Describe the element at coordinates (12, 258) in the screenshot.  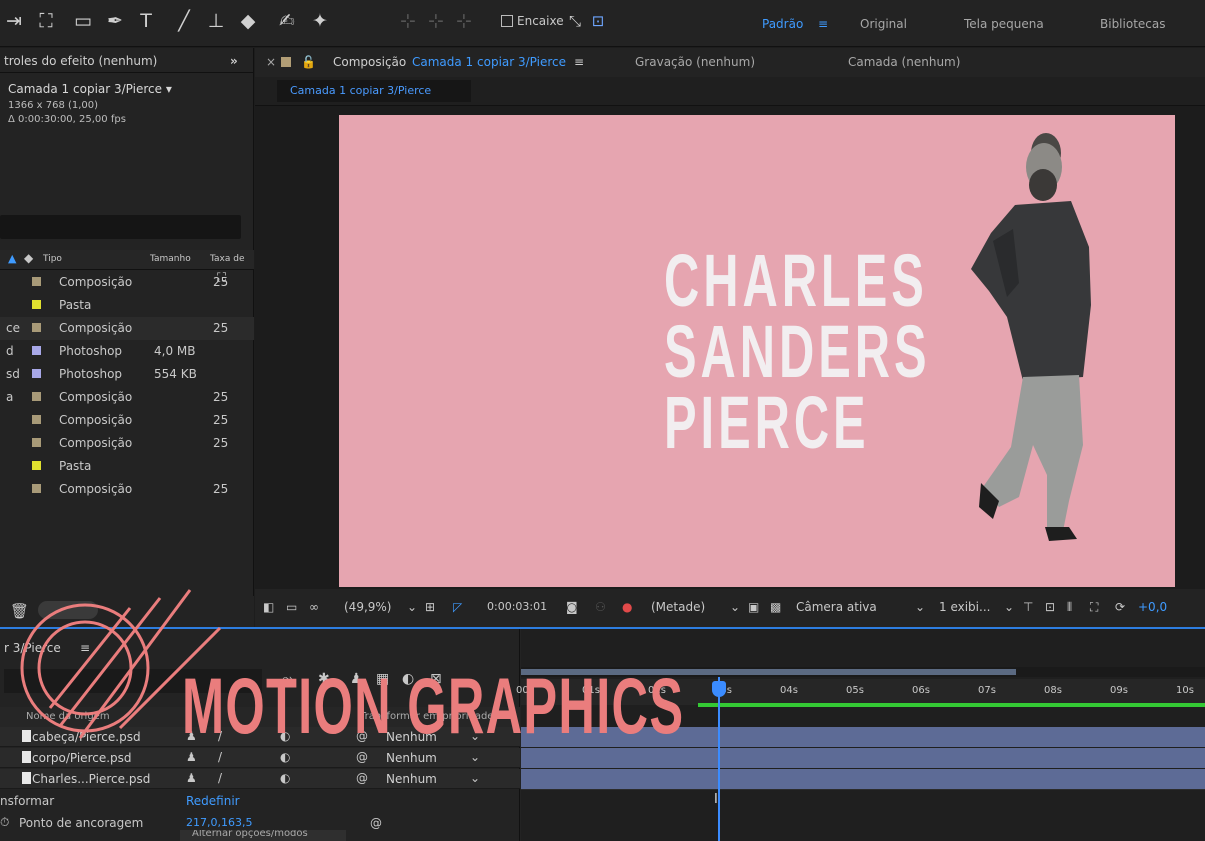
I see `sort-arrow-icon: ▲` at that location.